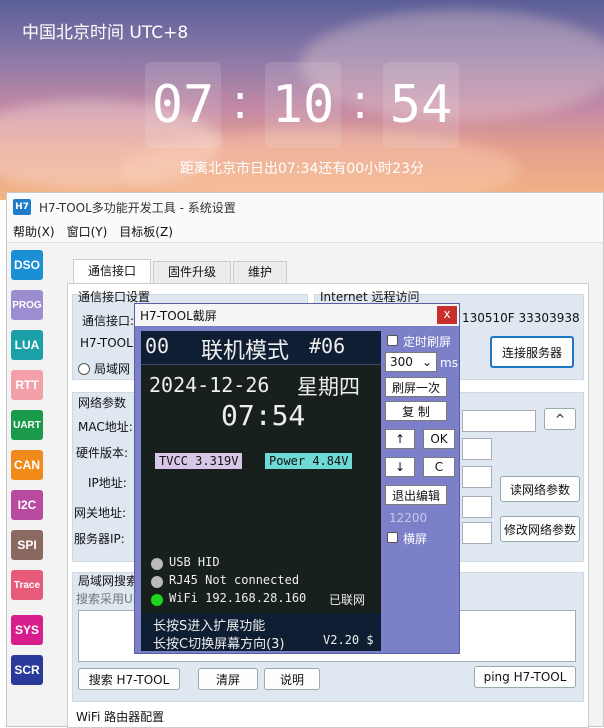 The width and height of the screenshot is (604, 728). I want to click on timer-label: 定时刷屏, so click(427, 342).